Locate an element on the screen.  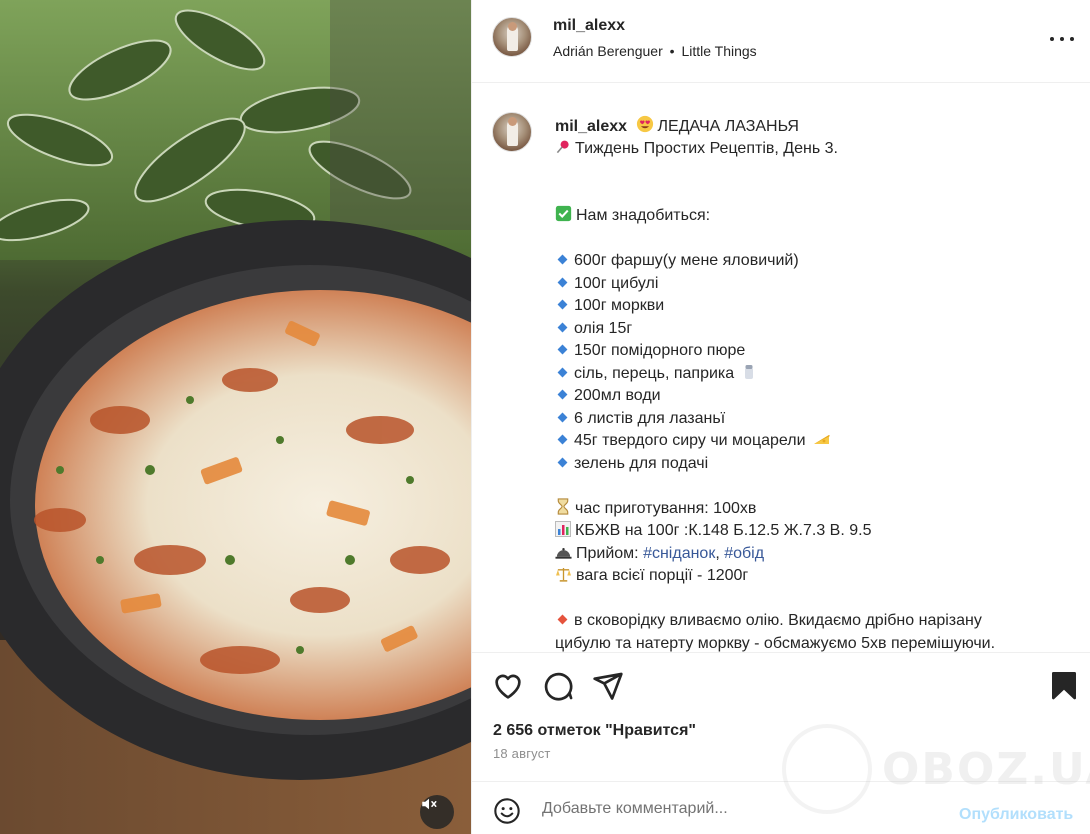
meal-label: Прийом: is located at coordinates (610, 553).